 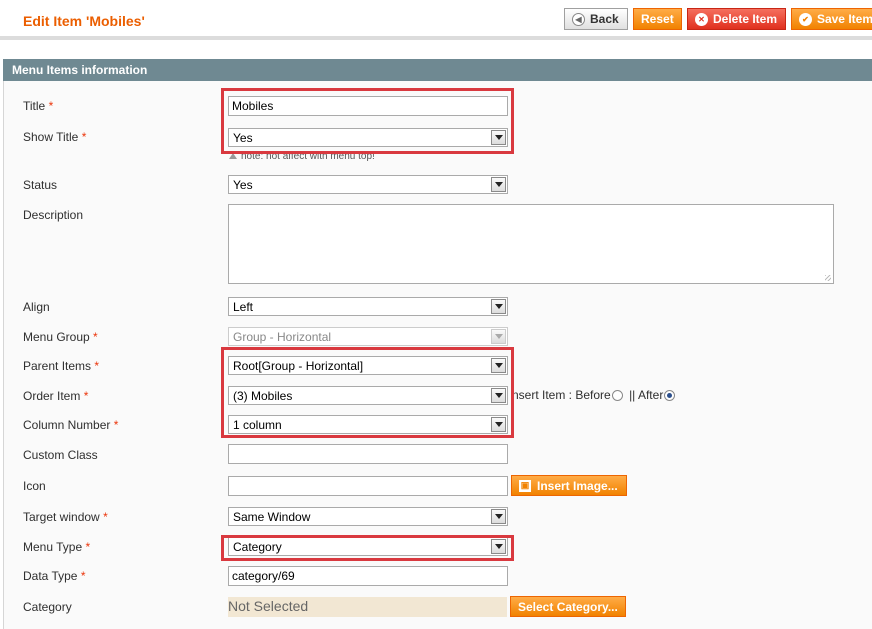 I want to click on title-label: Title *, so click(x=38, y=106).